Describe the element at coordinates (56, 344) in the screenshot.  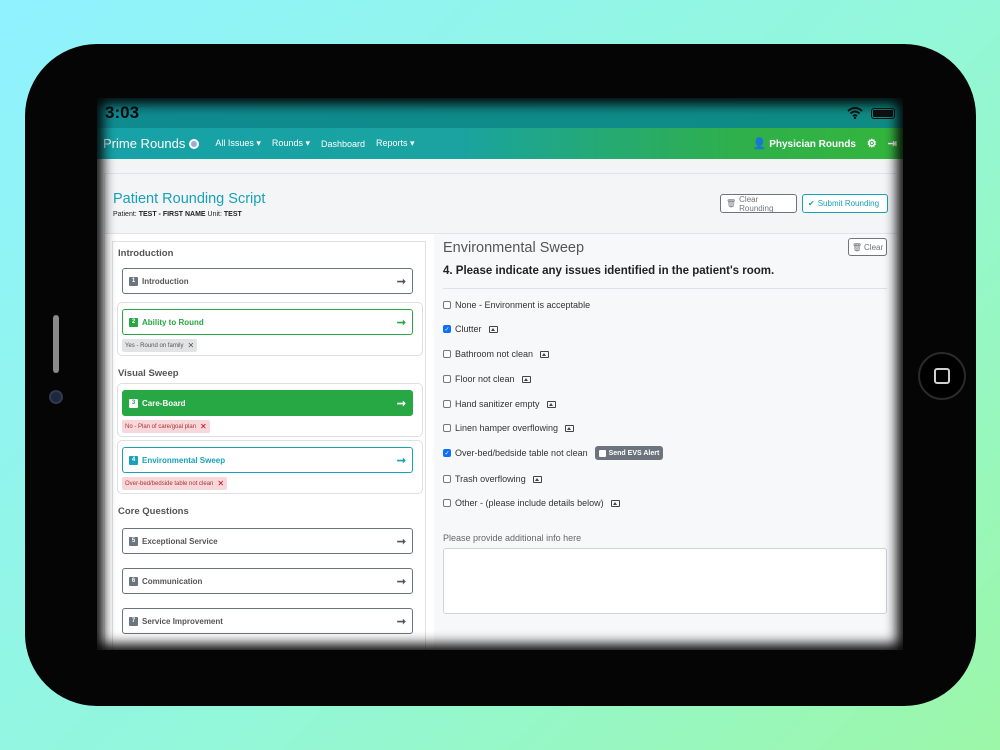
I see `side-button` at that location.